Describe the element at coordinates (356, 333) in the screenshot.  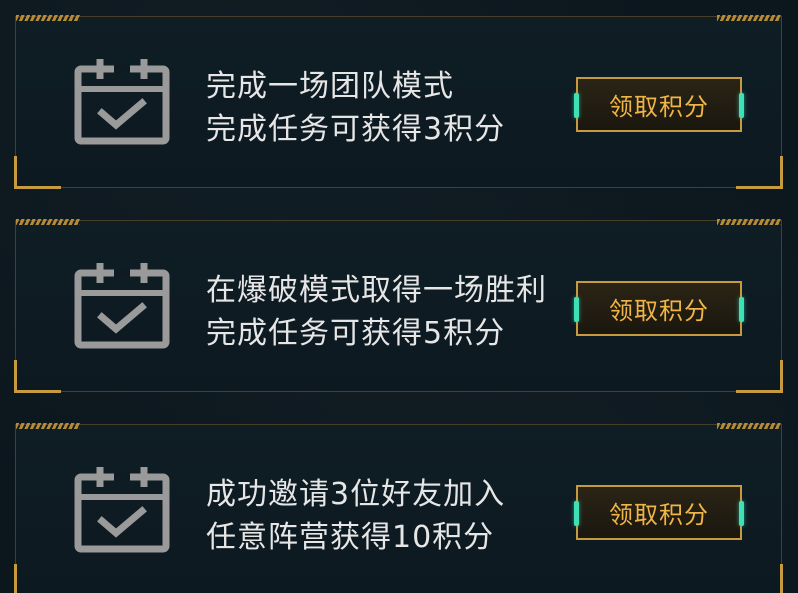
I see `task-reward: 完成任务可获得5积分` at that location.